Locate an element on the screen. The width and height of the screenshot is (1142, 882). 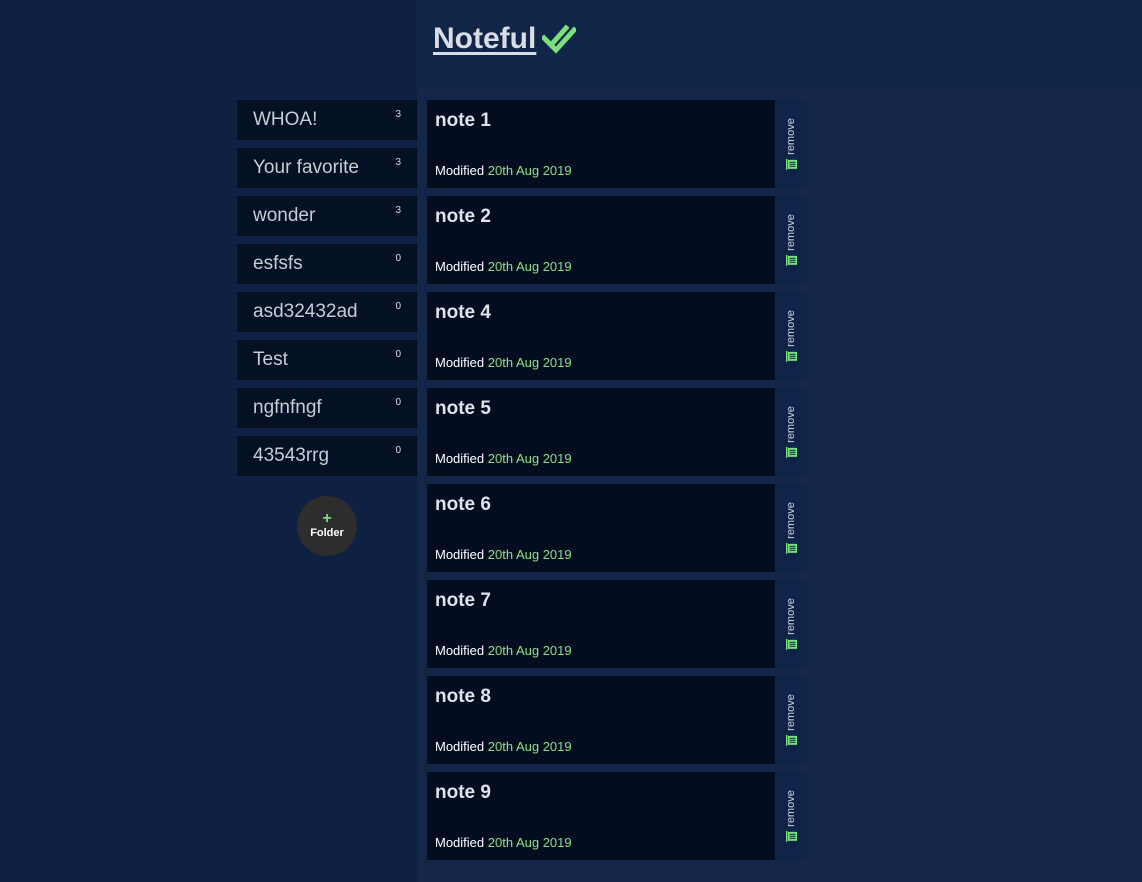
note-card: note 1 Modified 20th Aug 2019 remove is located at coordinates (617, 144).